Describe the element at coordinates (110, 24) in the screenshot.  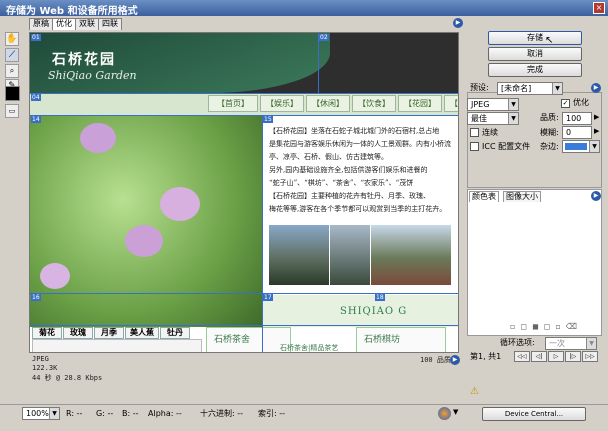
I see `tab-4up: 四联` at that location.